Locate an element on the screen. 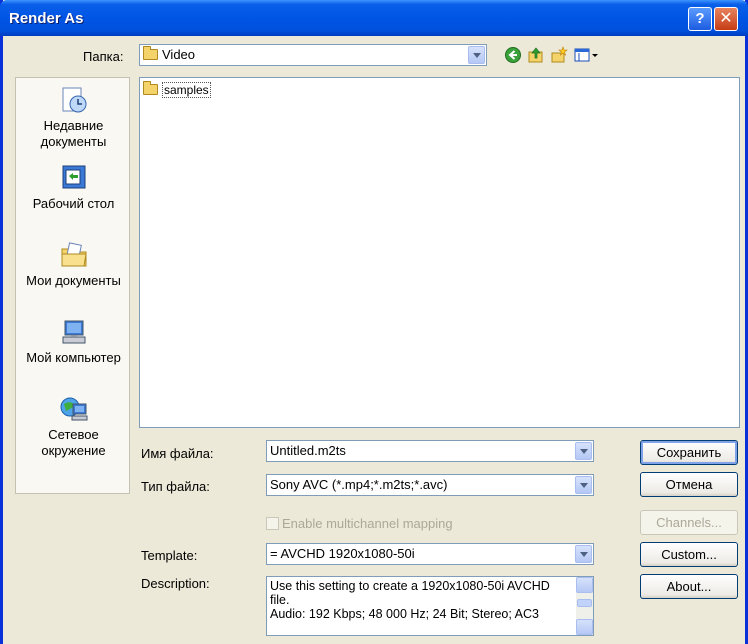 This screenshot has width=748, height=644. template-label: Template: is located at coordinates (169, 555).